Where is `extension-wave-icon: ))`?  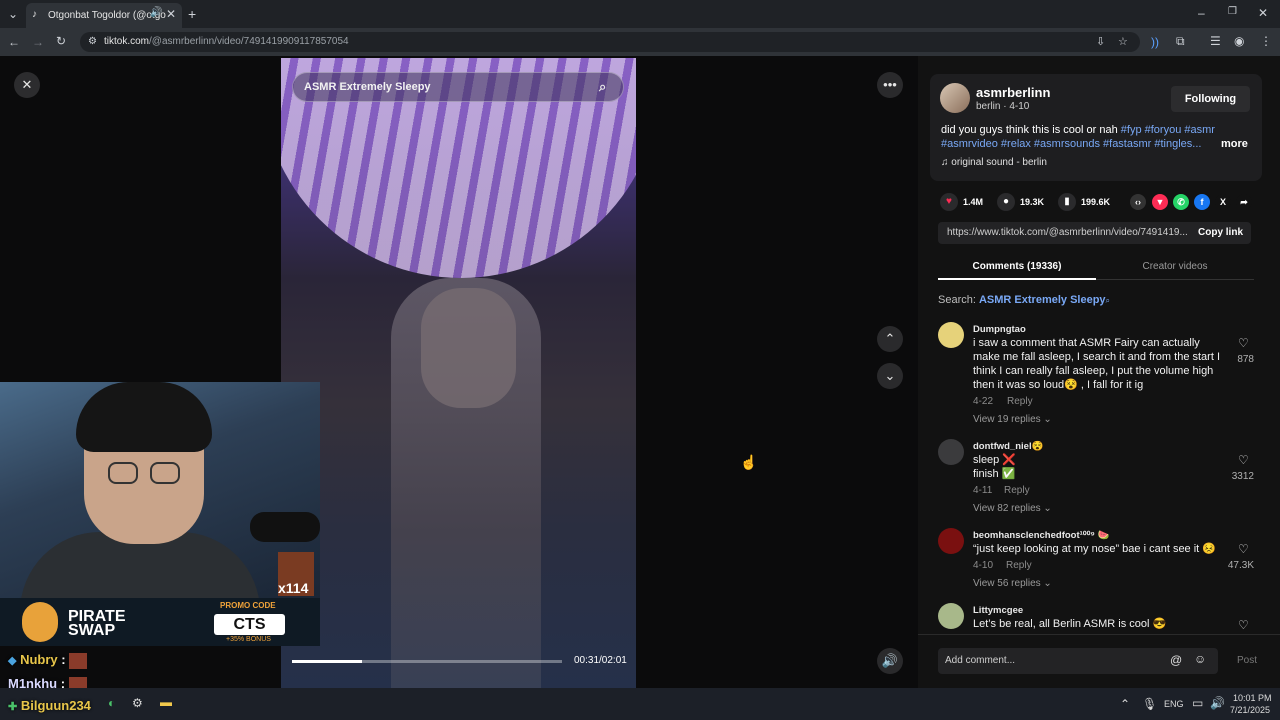
extension-wave-icon: )) is located at coordinates (1155, 42).